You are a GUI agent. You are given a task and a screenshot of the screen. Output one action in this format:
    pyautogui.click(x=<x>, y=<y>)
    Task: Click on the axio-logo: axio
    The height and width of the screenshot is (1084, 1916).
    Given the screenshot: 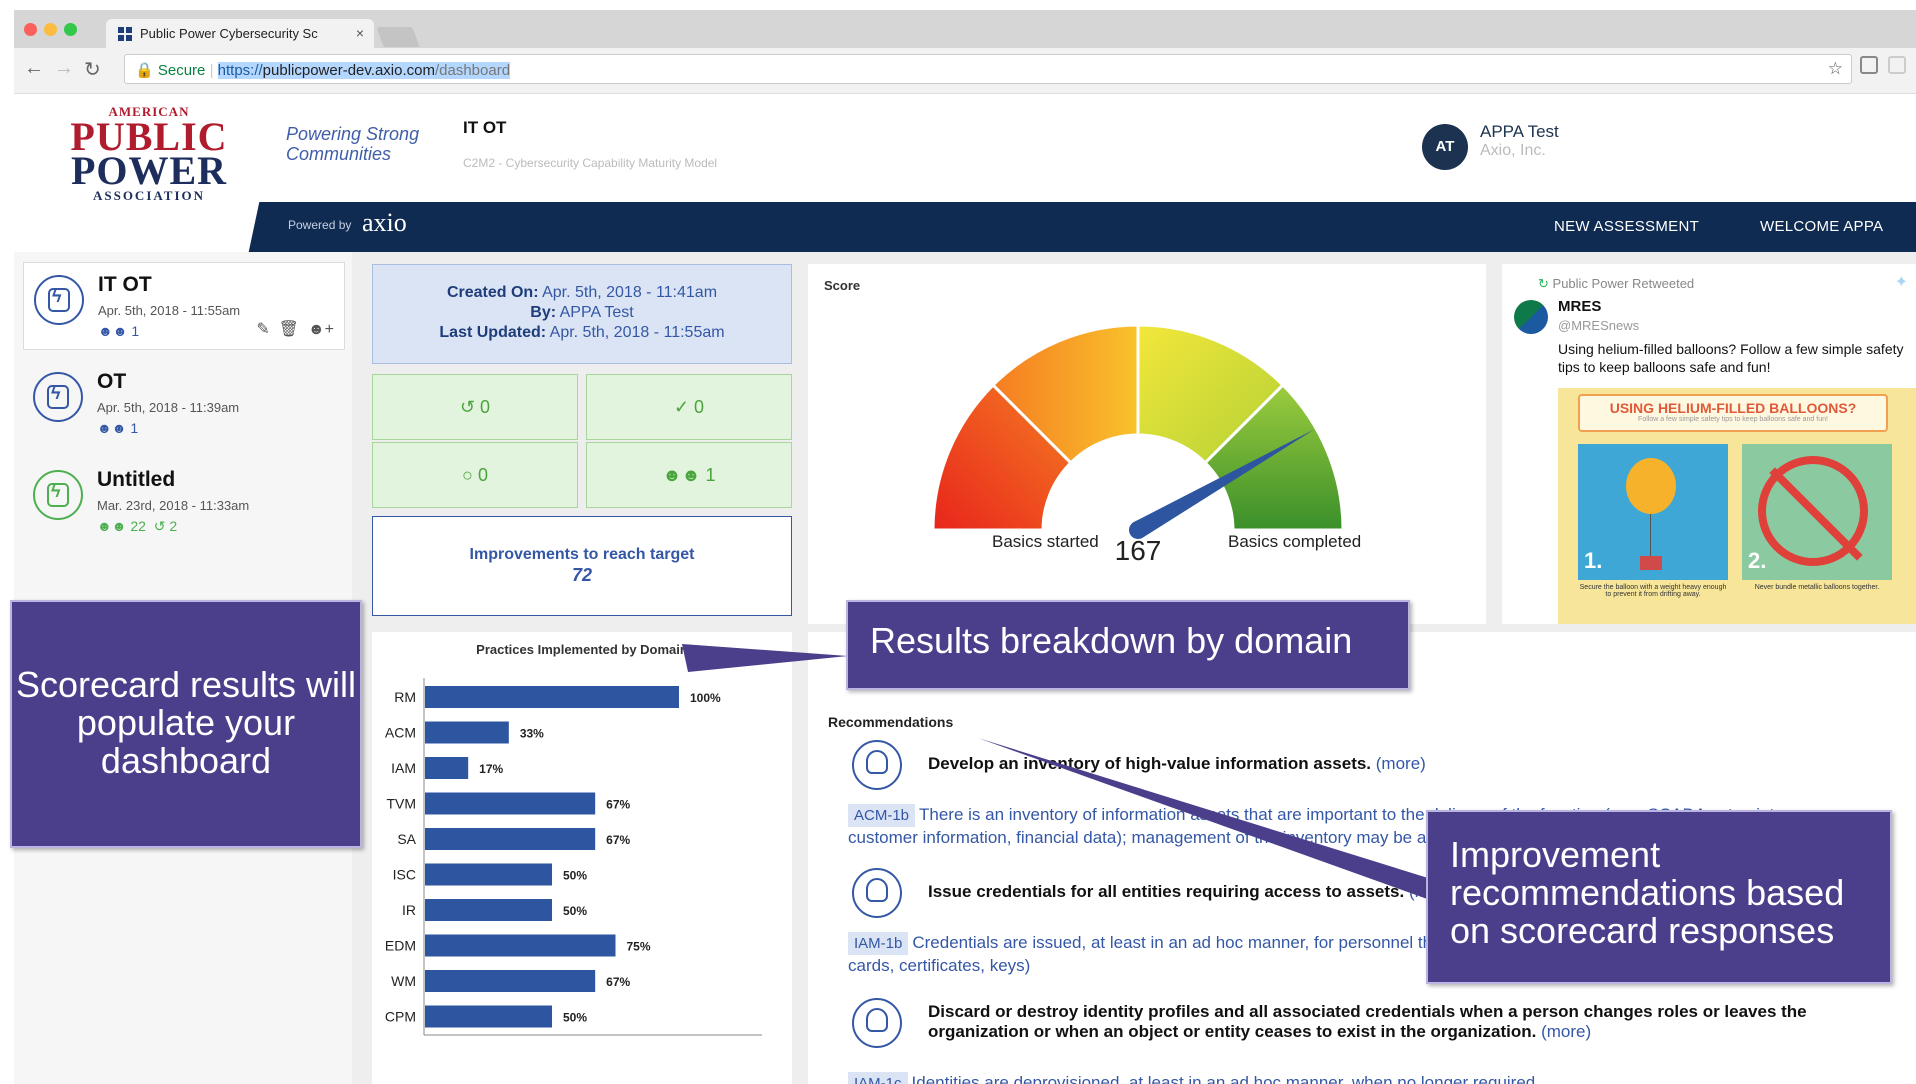 What is the action you would take?
    pyautogui.click(x=384, y=223)
    